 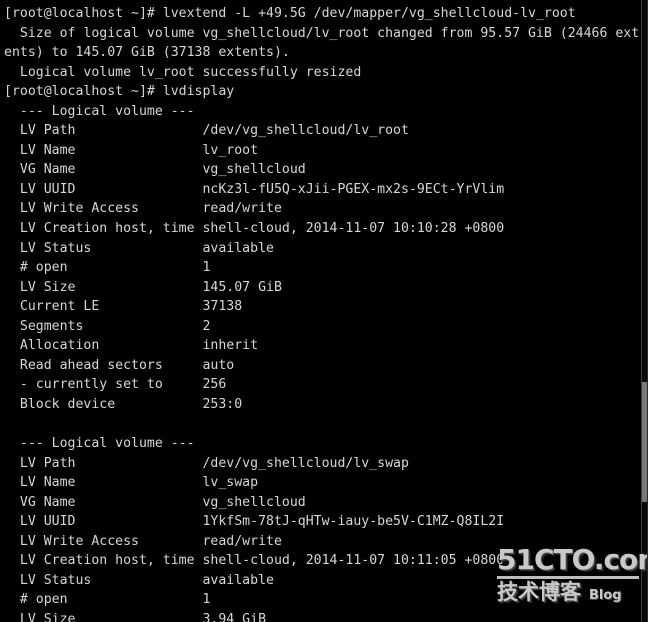 I want to click on terminal-line: Allocation inherit, so click(x=131, y=346).